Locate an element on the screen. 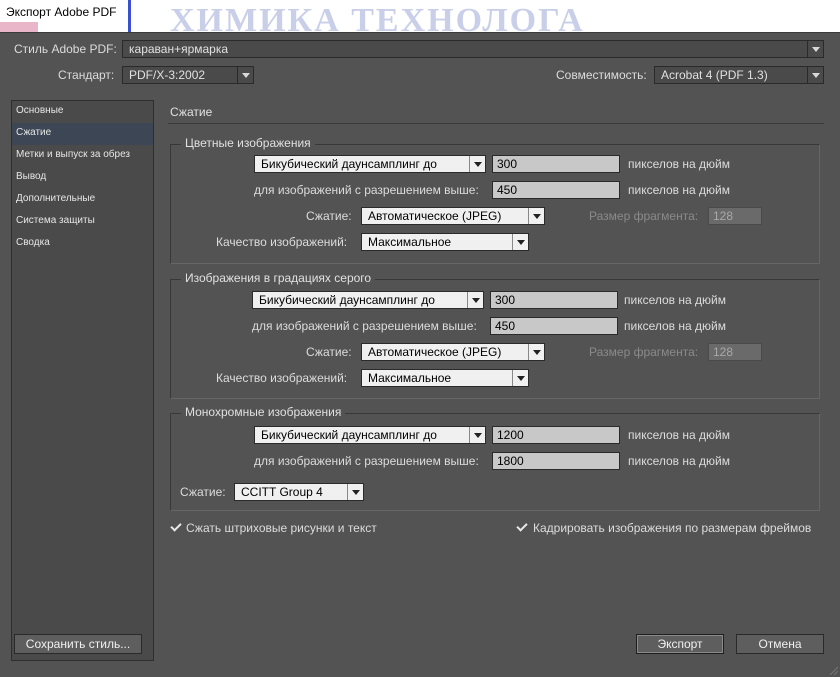  color-compression-label: Сжатие: is located at coordinates (329, 216).